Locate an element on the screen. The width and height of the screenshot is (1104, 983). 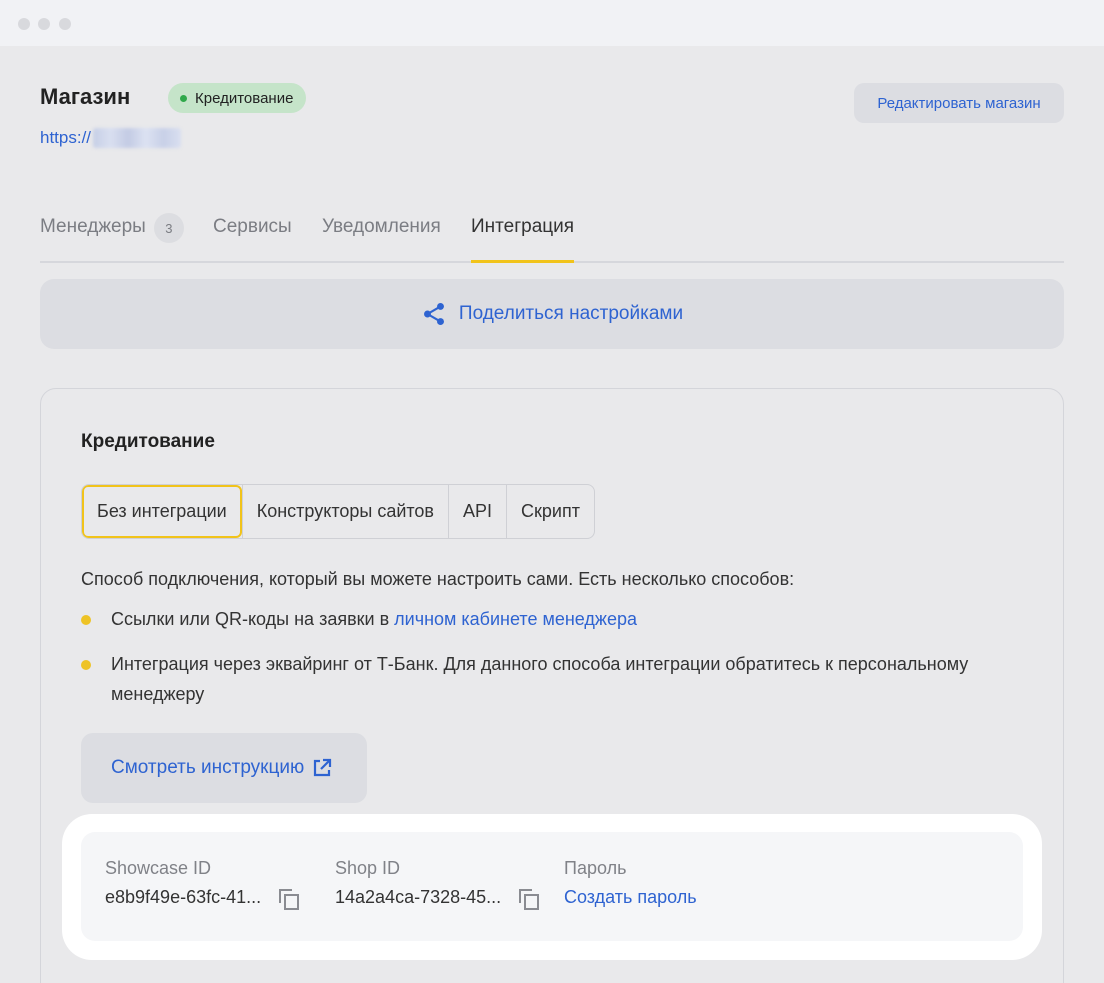
window-dot-close is located at coordinates (24, 24).